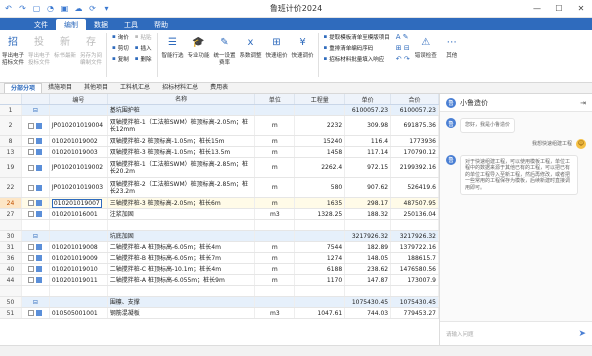  I want to click on maximize-icon: ☐, so click(559, 8).